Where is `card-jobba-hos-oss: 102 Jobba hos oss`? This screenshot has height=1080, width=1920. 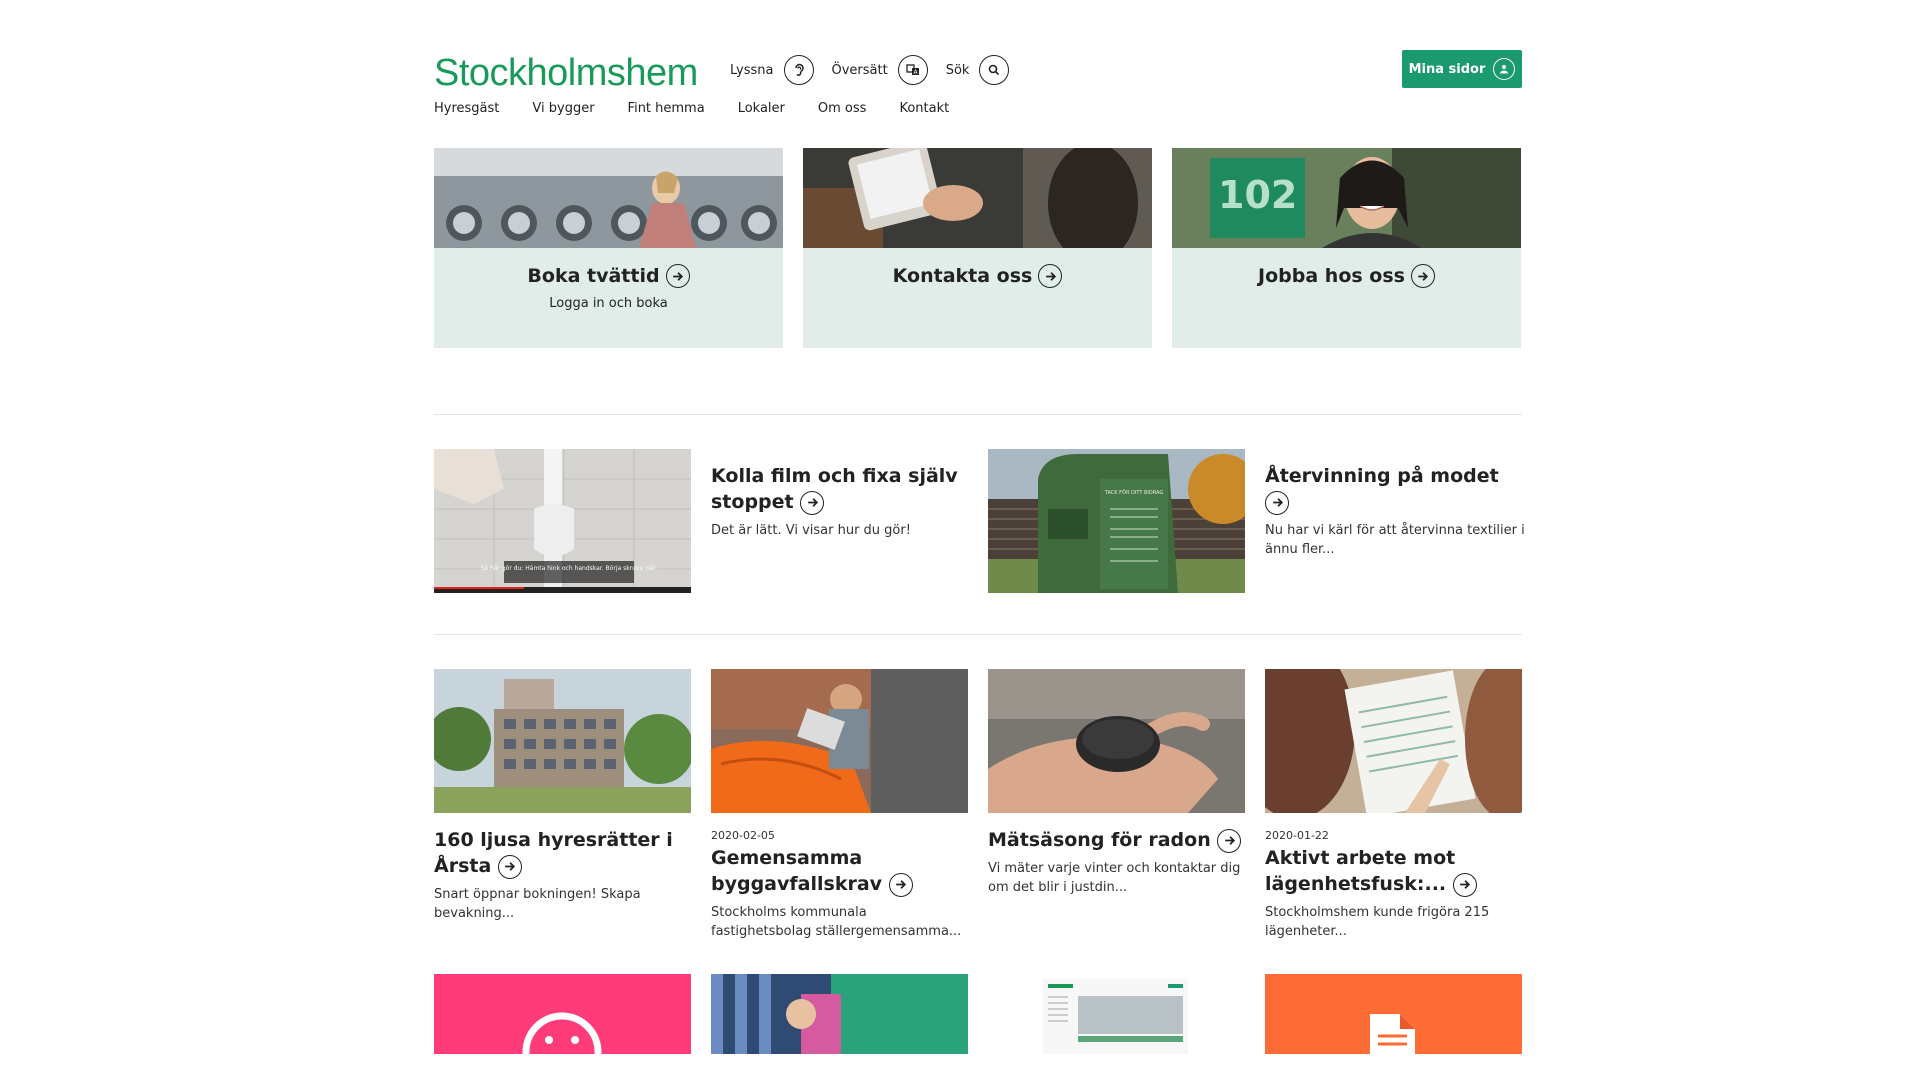
card-jobba-hos-oss: 102 Jobba hos oss is located at coordinates (1346, 248).